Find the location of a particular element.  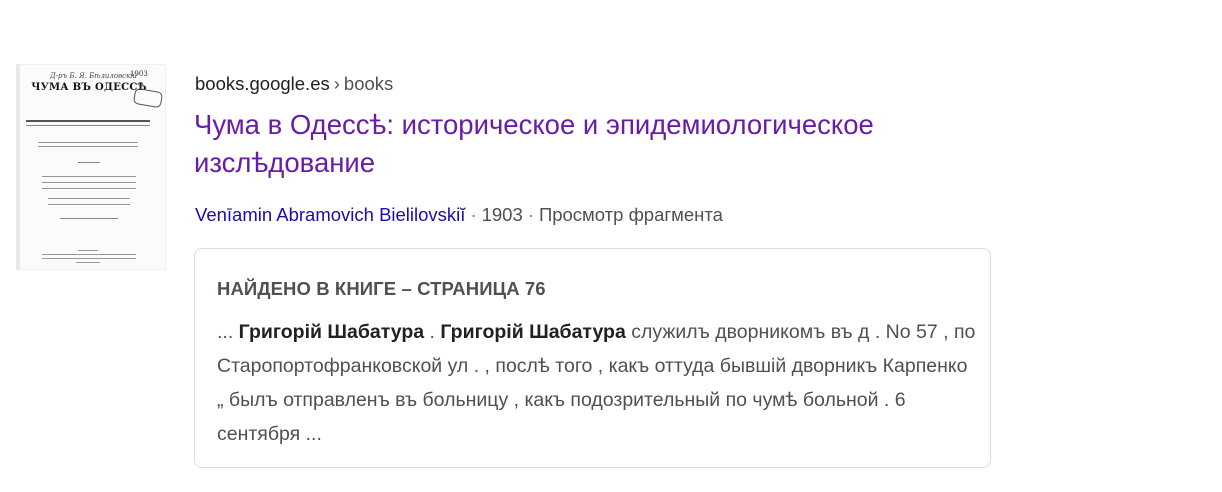

url-site: books.google.es is located at coordinates (262, 83).